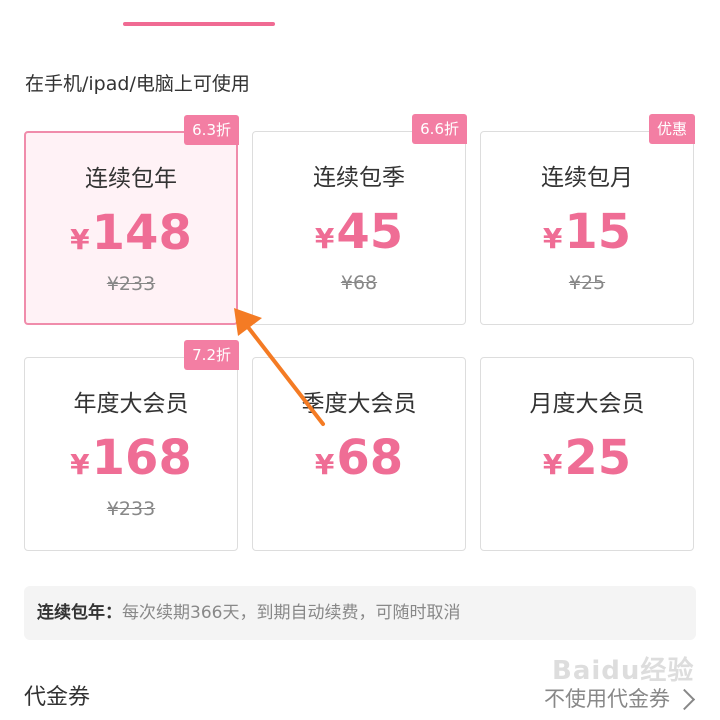 The width and height of the screenshot is (720, 720). I want to click on plan-price: ¥25, so click(587, 463).